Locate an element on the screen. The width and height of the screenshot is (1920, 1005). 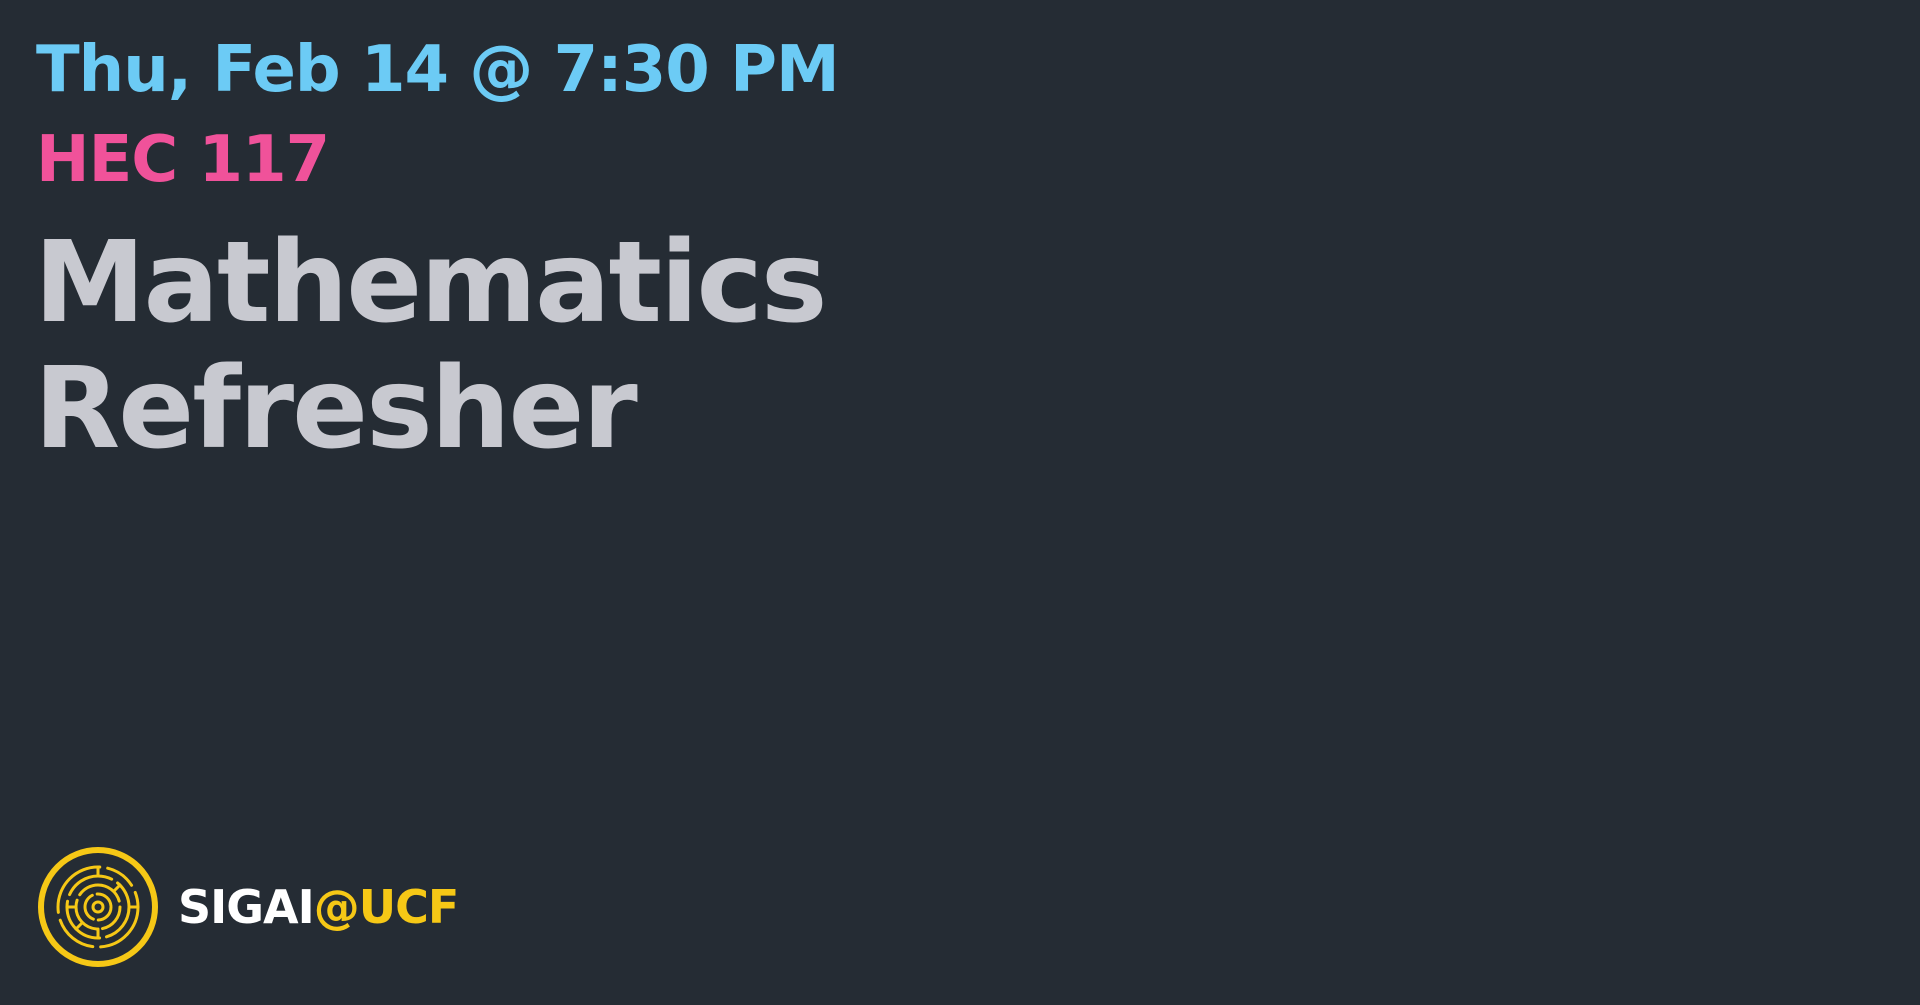
brand-name: SIGAI is located at coordinates (246, 907).